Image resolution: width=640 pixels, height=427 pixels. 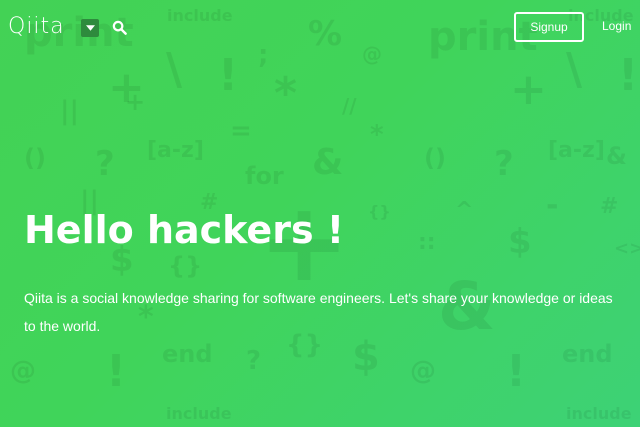 I want to click on logo-dropdown-button, so click(x=90, y=28).